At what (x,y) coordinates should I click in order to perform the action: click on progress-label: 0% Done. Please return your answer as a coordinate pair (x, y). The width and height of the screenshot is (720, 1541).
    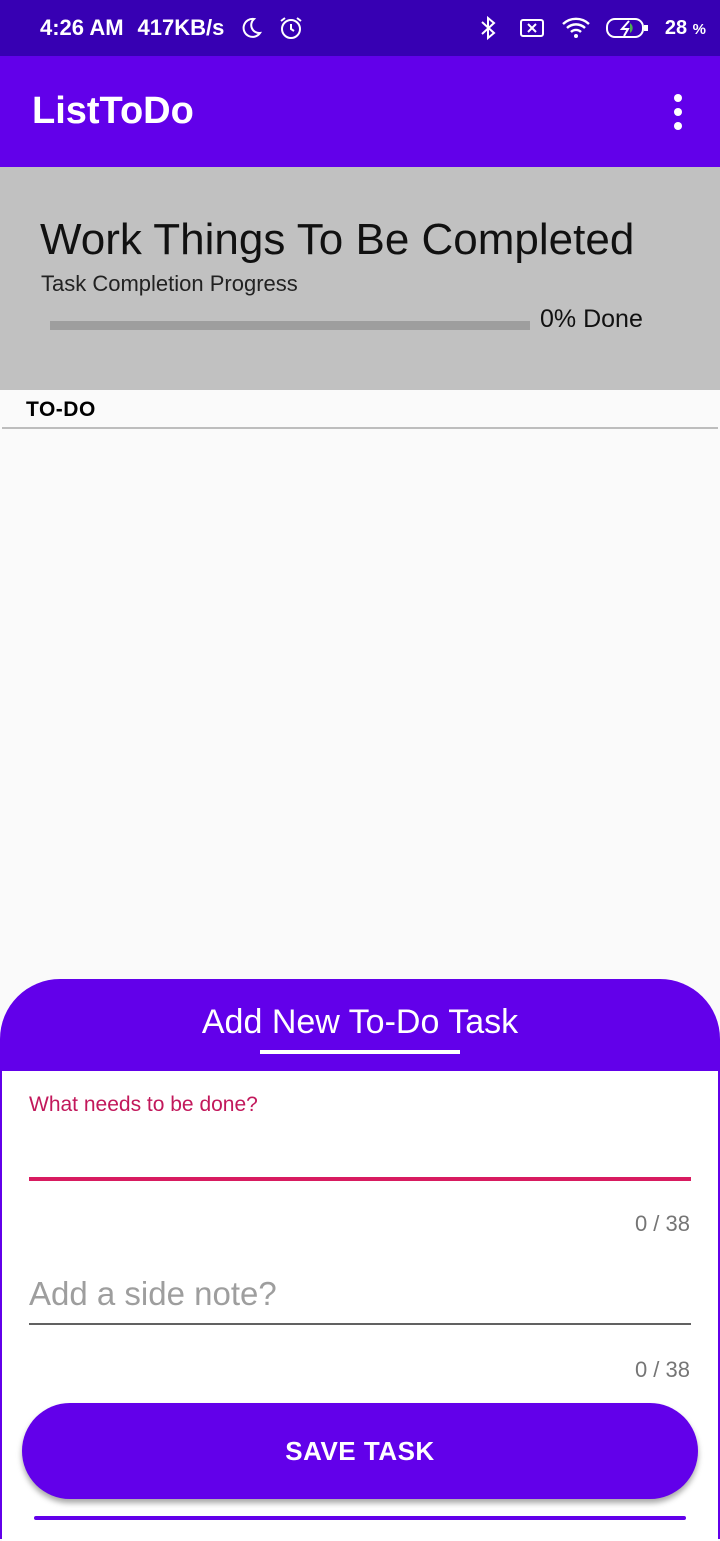
    Looking at the image, I should click on (591, 319).